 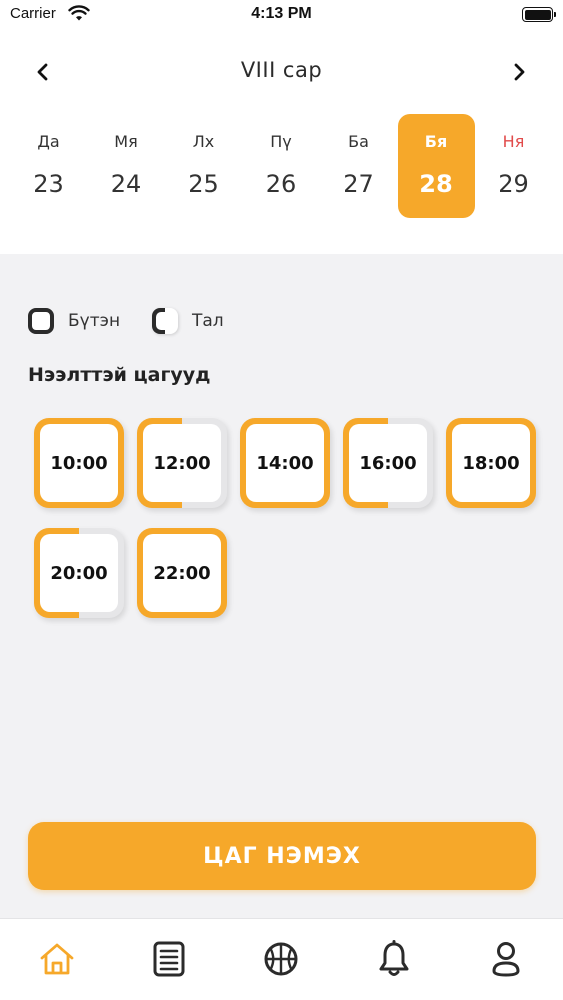 I want to click on tab-notifications, so click(x=394, y=959).